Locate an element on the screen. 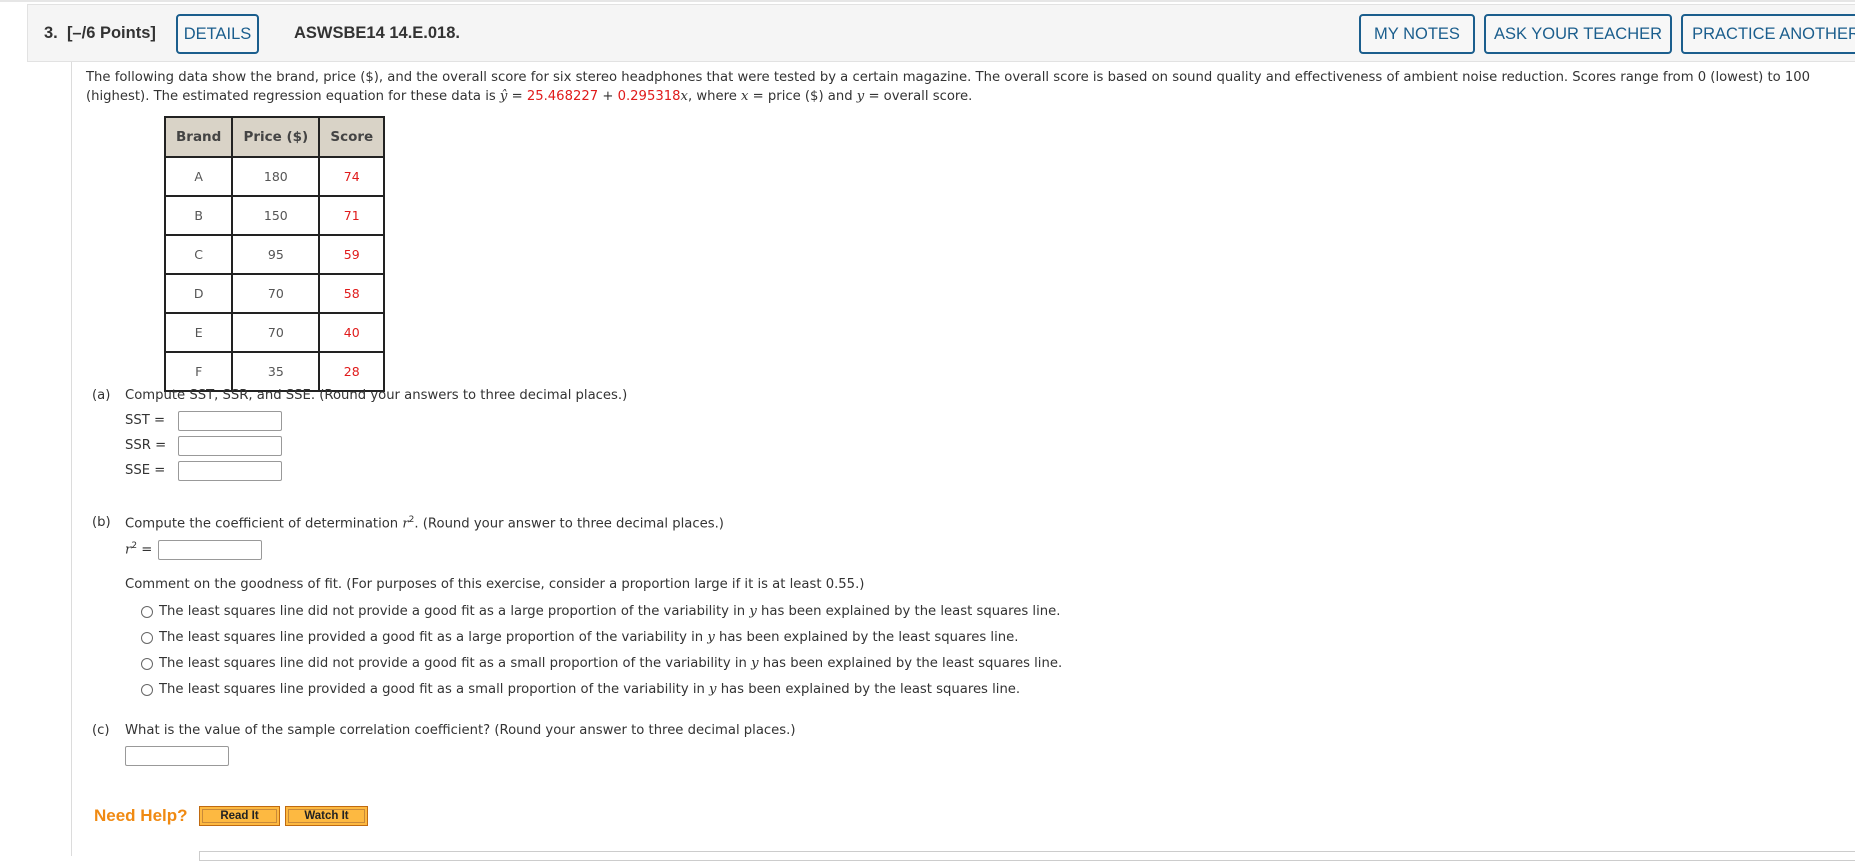  table-row: D 70 58 is located at coordinates (274, 293).